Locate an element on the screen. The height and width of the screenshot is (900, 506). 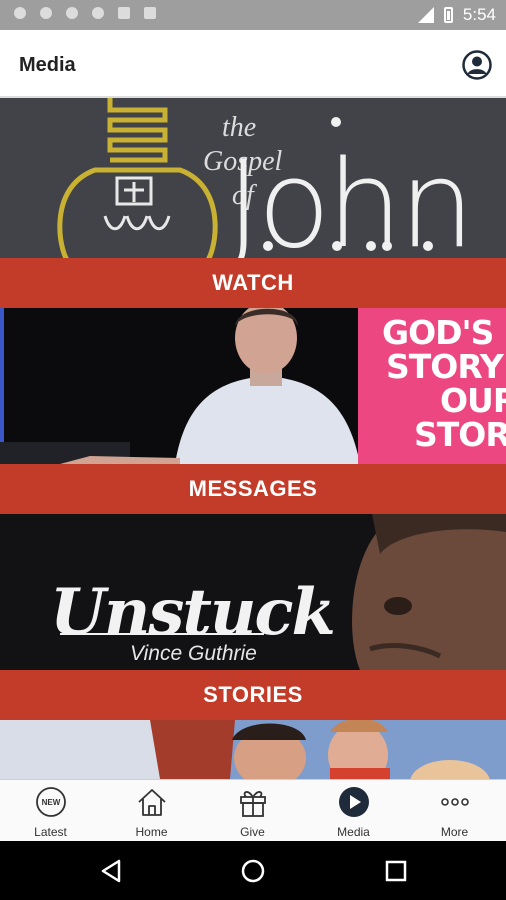
art-title: Unstuck is located at coordinates (192, 612).